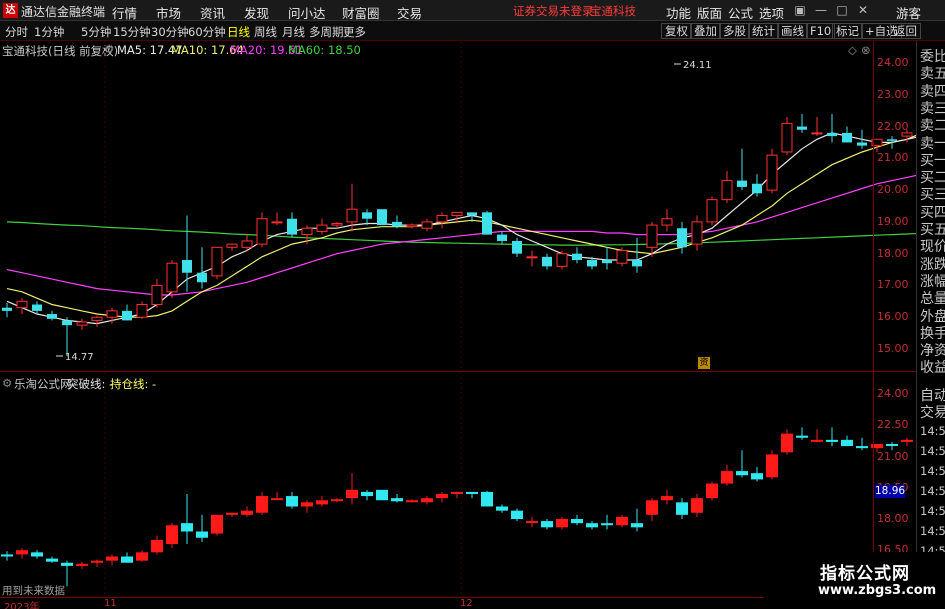 The width and height of the screenshot is (945, 609). I want to click on menu-discover: 发现, so click(256, 12).